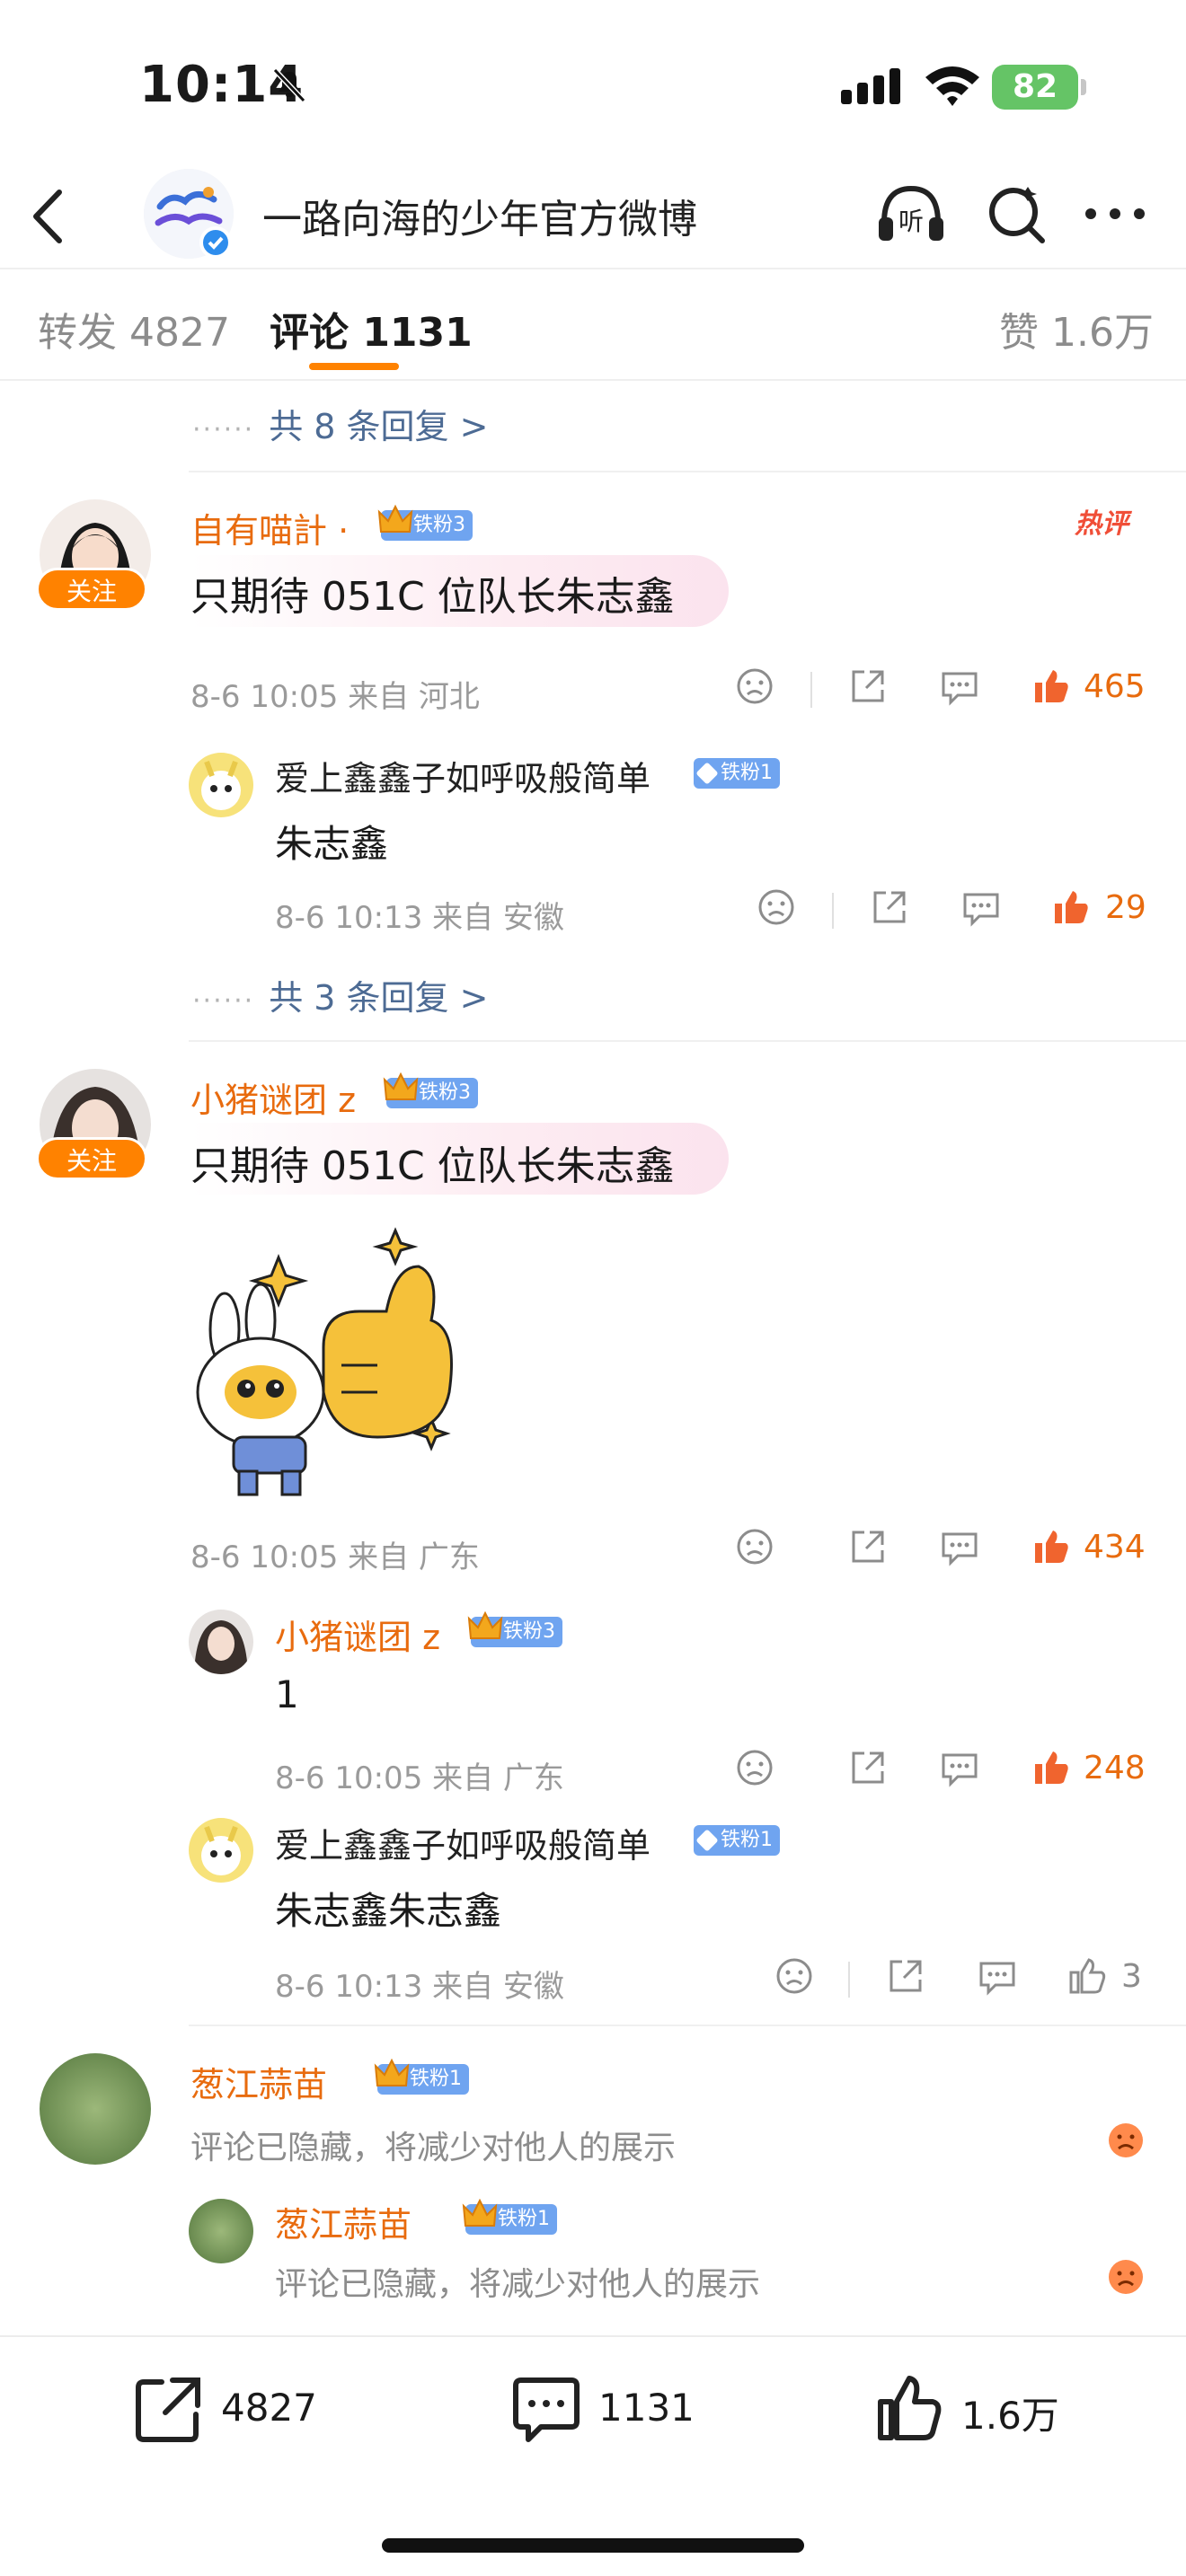 The height and width of the screenshot is (2576, 1186). Describe the element at coordinates (95, 2109) in the screenshot. I see `avatar` at that location.